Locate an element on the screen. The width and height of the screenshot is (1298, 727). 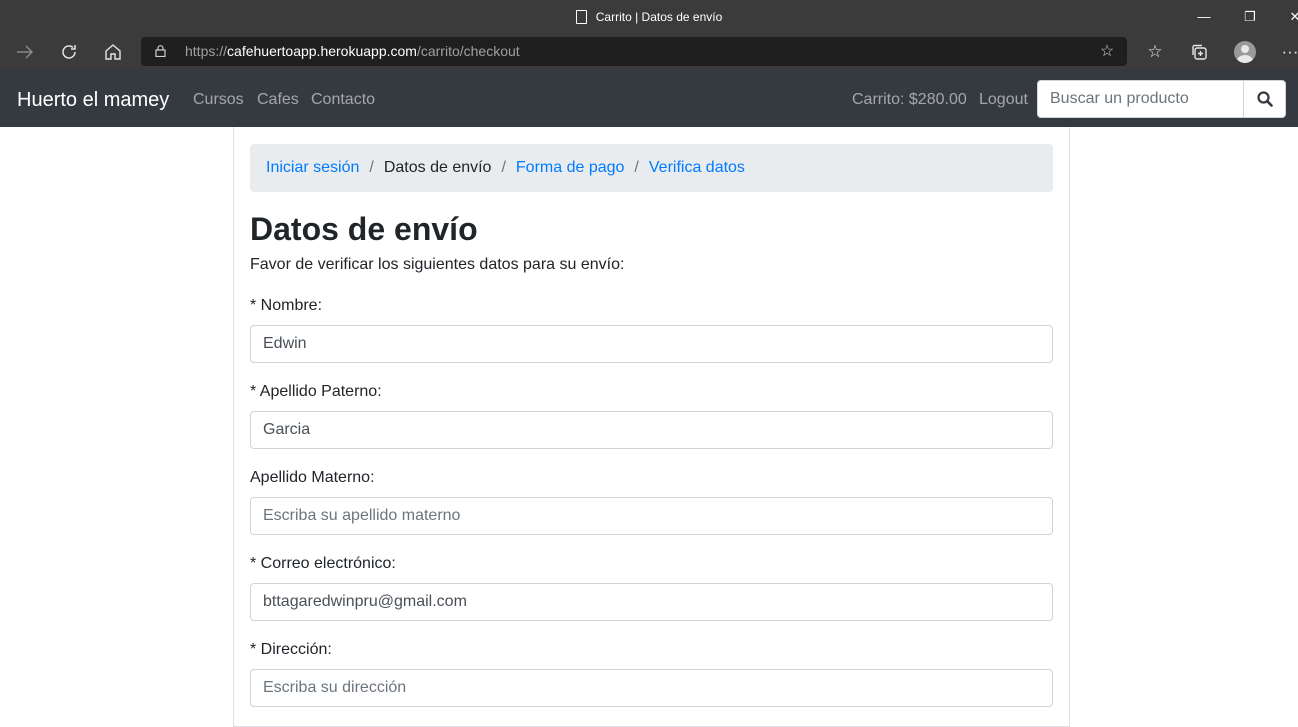
tab-title: Carrito | Datos de envío is located at coordinates (659, 16).